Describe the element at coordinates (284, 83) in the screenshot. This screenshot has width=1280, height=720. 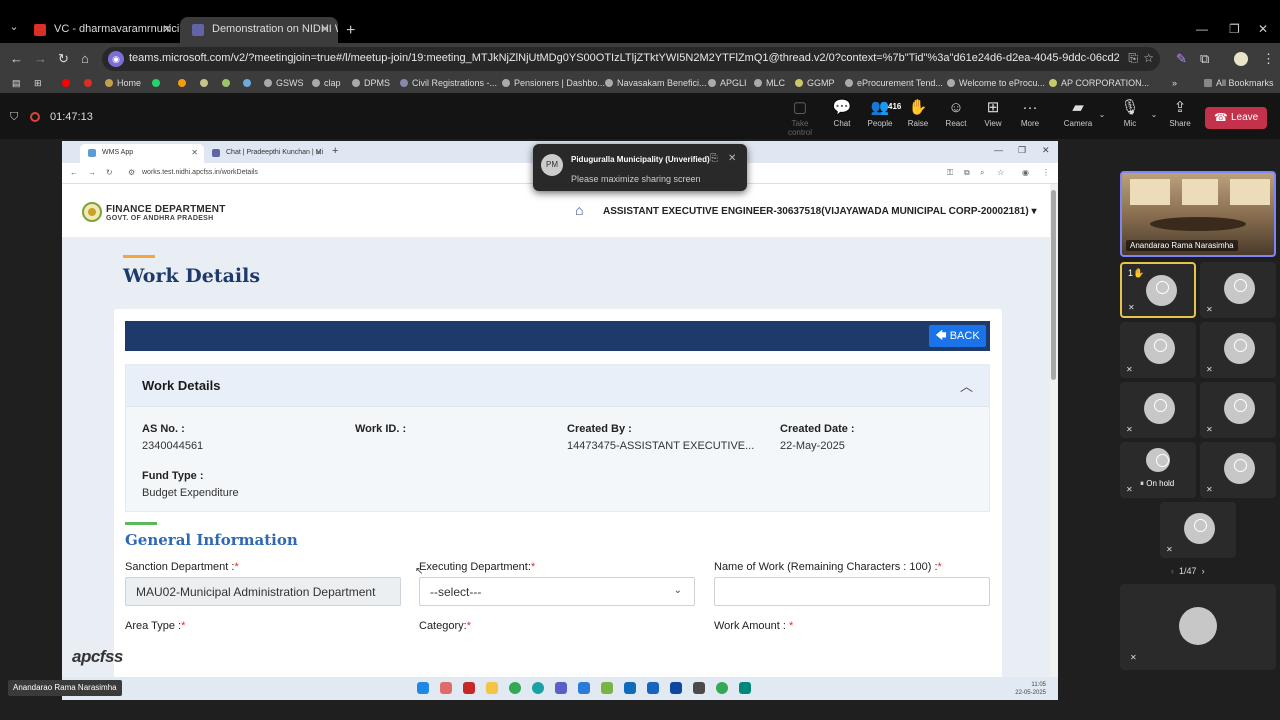
I see `bookmark-gsws: GSWS` at that location.